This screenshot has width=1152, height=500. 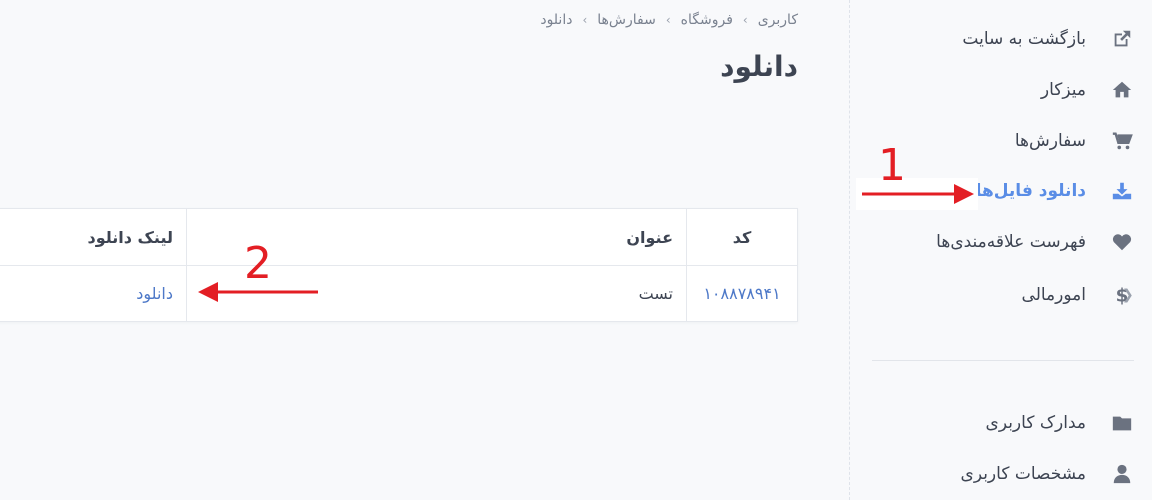 What do you see at coordinates (892, 165) in the screenshot?
I see `annotation-number-1: 1` at bounding box center [892, 165].